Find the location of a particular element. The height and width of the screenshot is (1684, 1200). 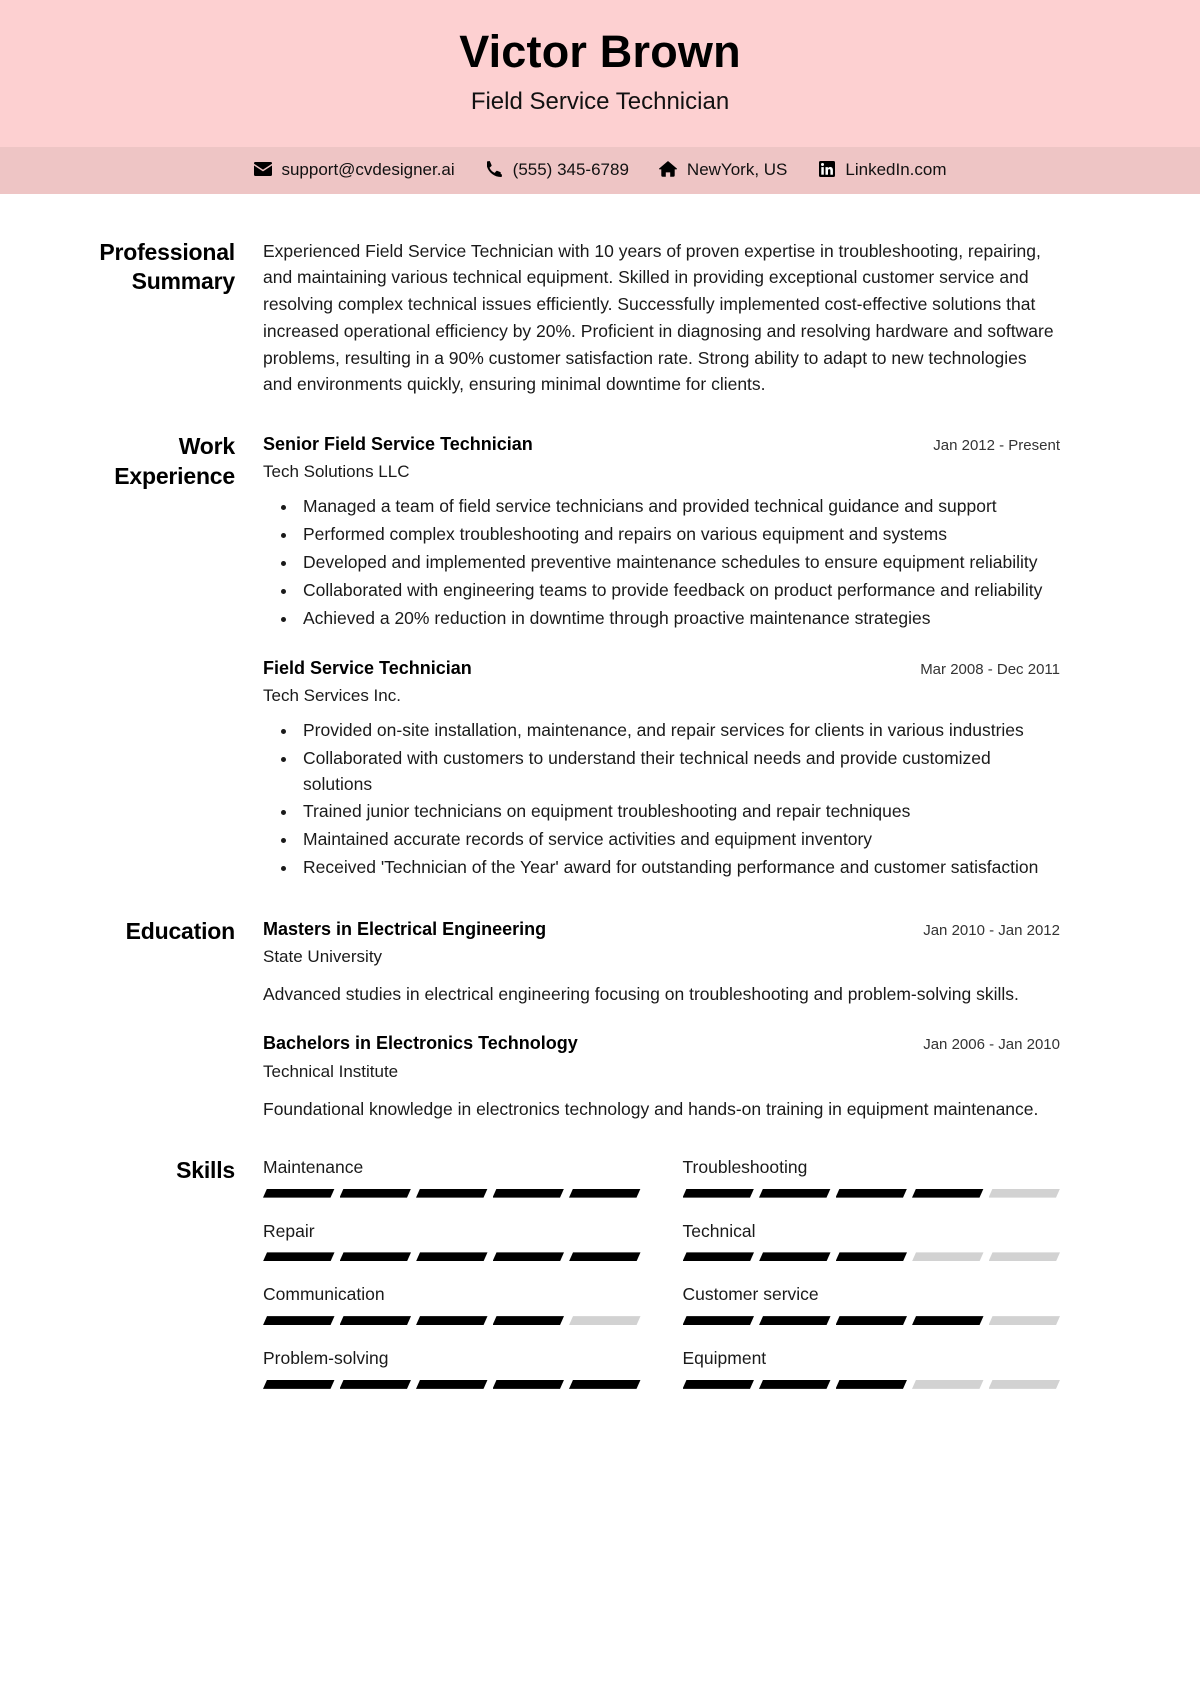

section-label-summary: Professional Summary is located at coordinates (167, 266).